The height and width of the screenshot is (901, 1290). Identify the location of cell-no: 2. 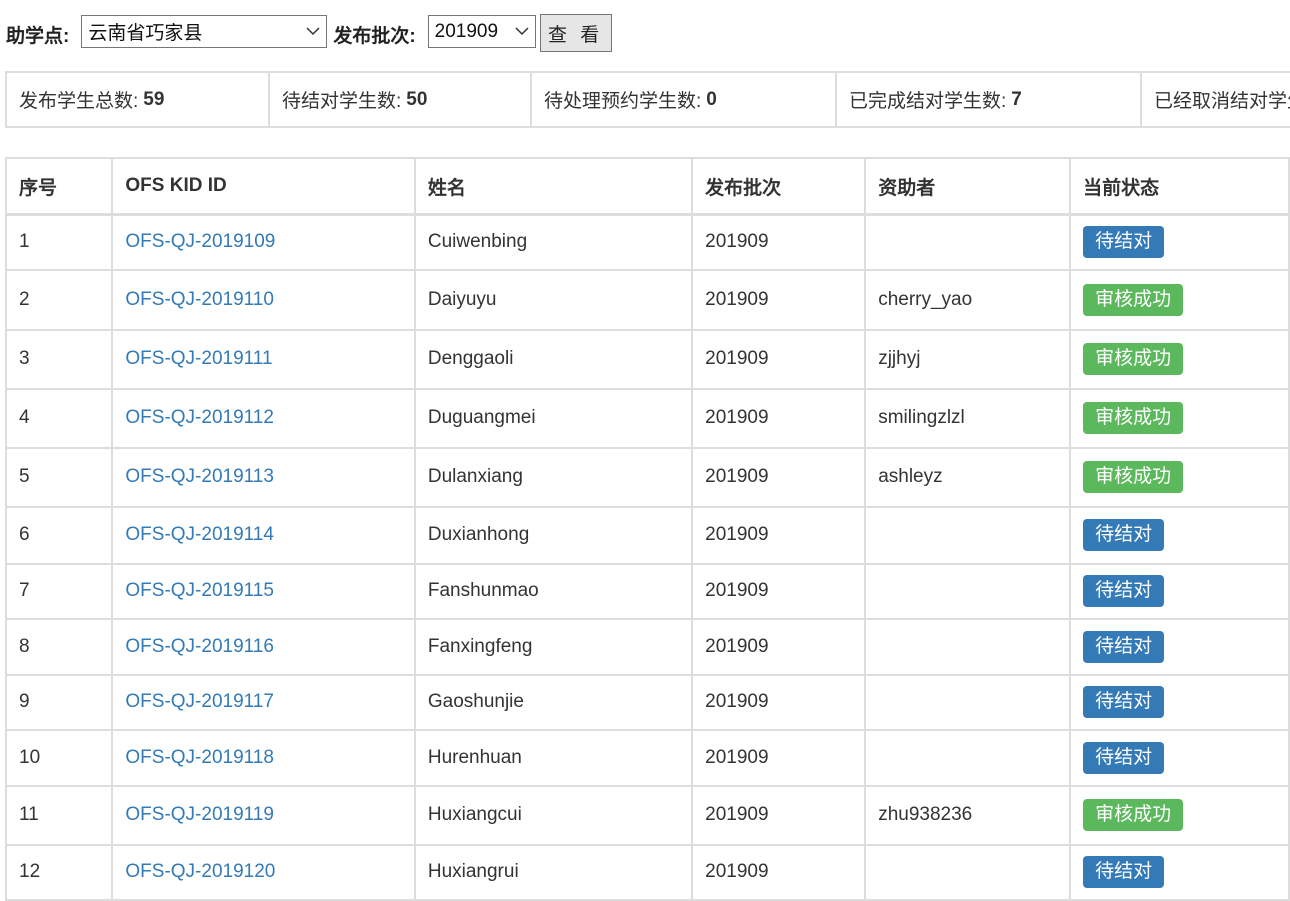
(59, 299).